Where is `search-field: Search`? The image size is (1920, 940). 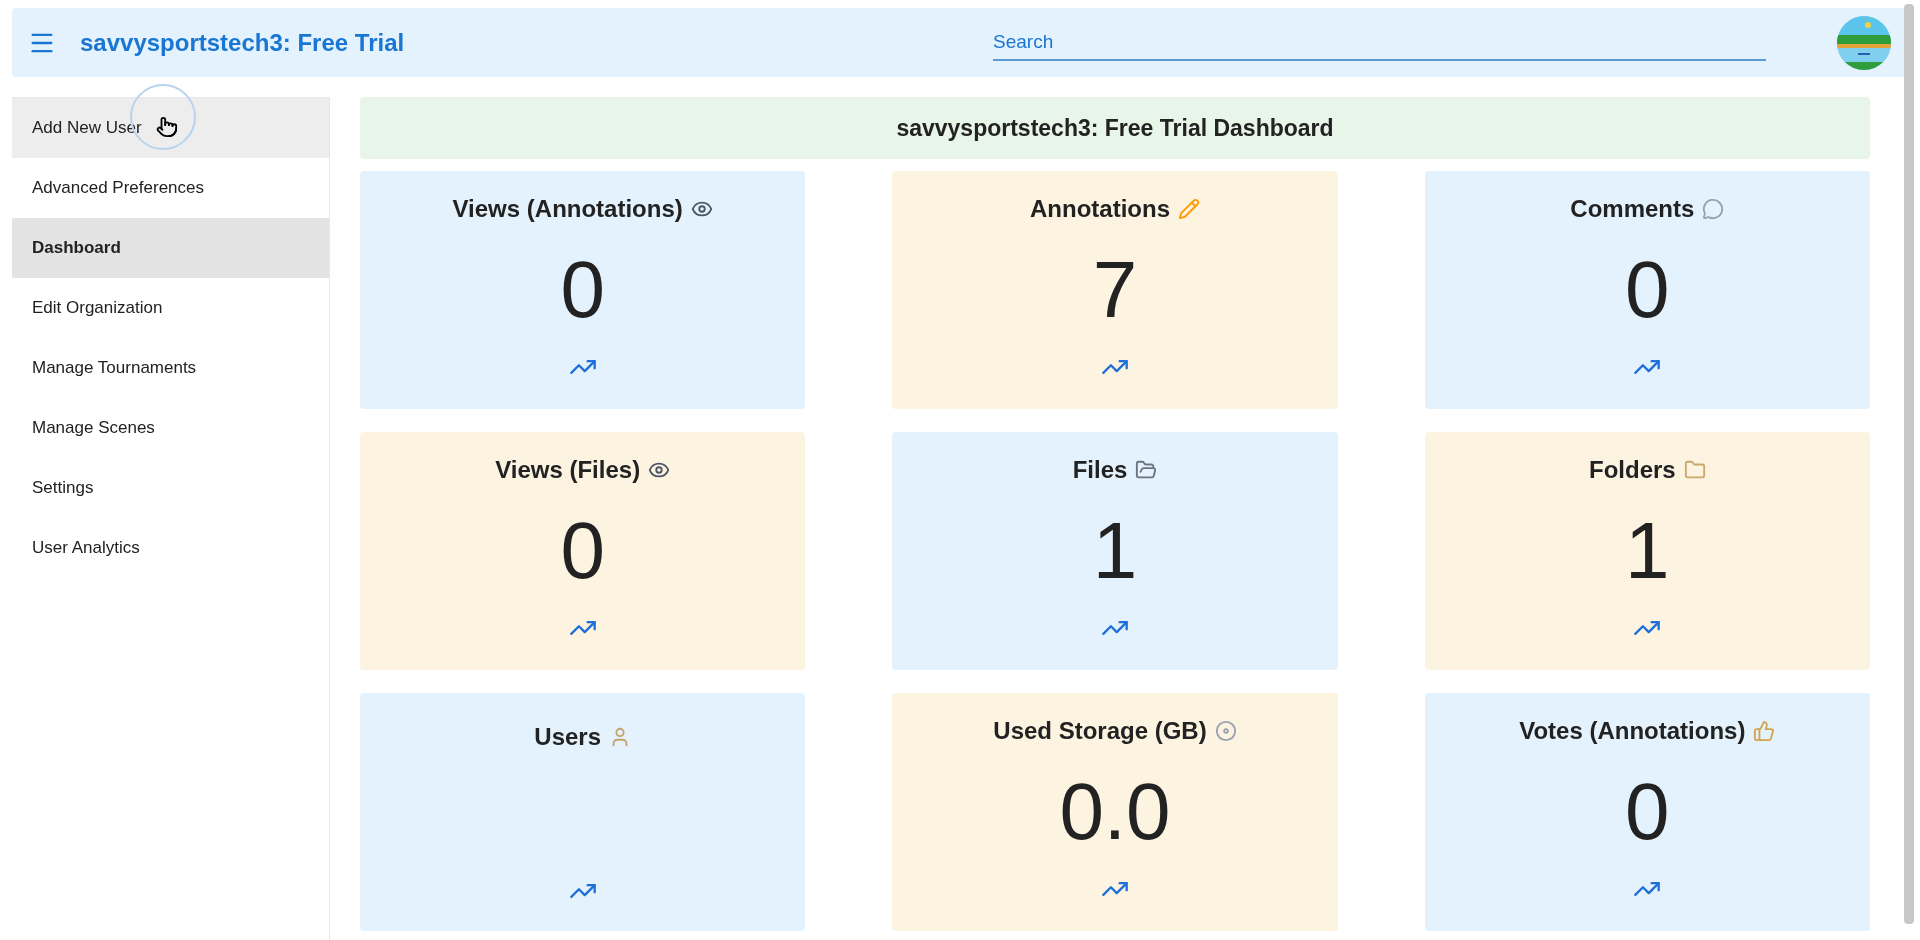 search-field: Search is located at coordinates (1379, 42).